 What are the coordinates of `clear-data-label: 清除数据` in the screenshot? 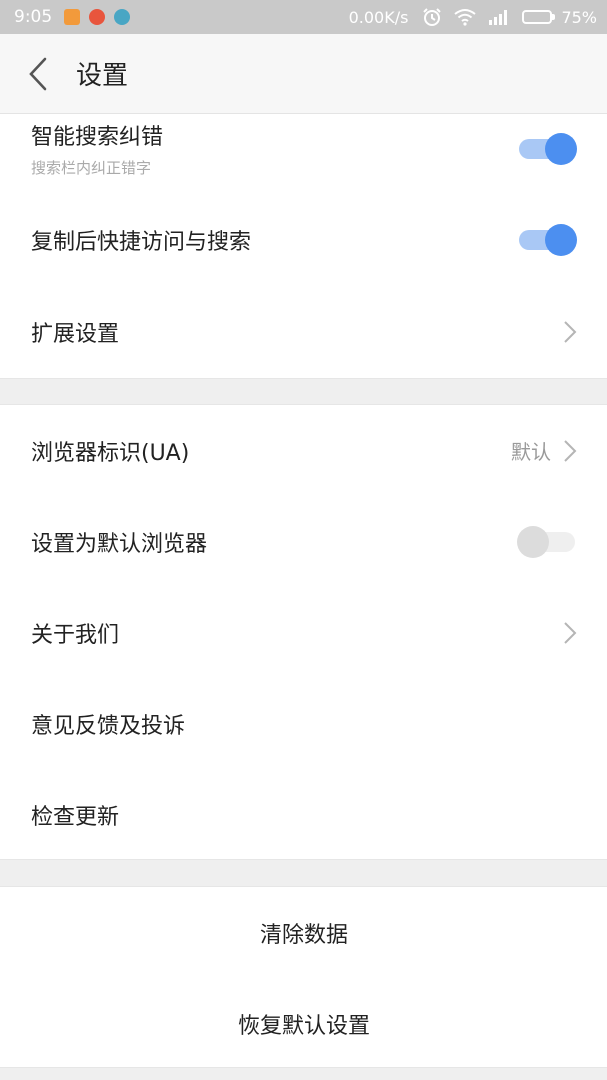 It's located at (303, 935).